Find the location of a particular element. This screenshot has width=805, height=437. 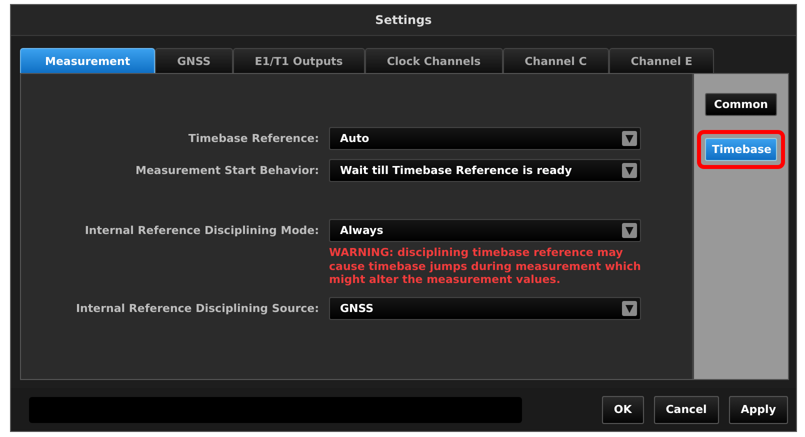

tab: Clock Channels is located at coordinates (433, 60).